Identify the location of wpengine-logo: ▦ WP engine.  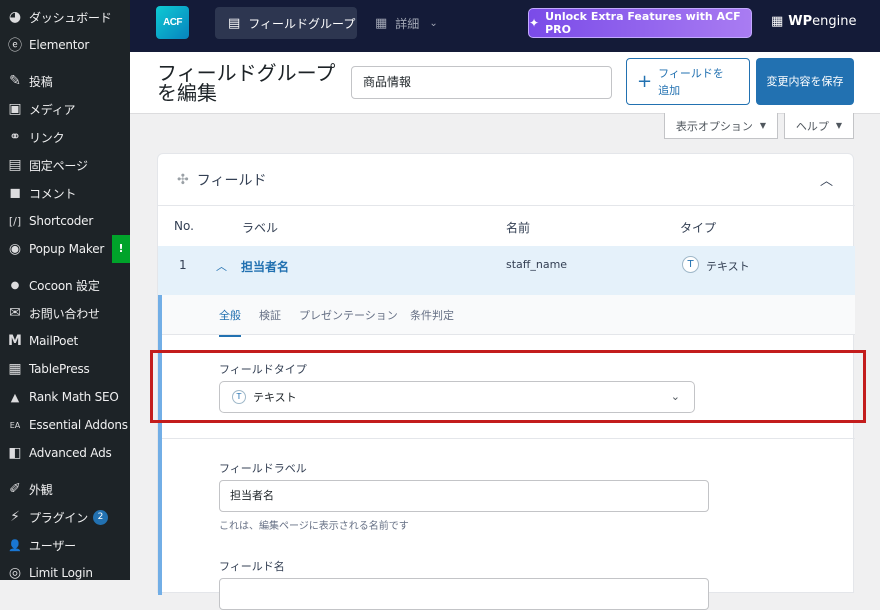
(814, 21).